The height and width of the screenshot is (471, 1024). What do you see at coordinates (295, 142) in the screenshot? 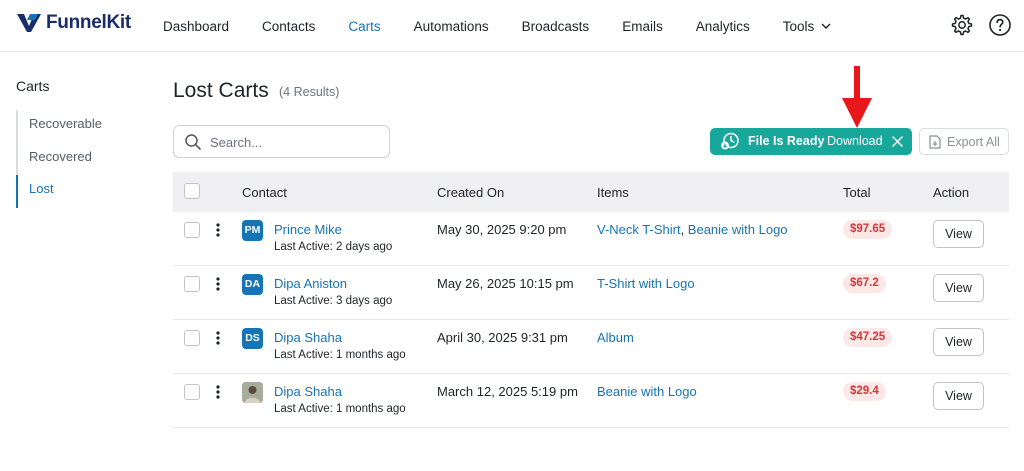
I see `search-input` at bounding box center [295, 142].